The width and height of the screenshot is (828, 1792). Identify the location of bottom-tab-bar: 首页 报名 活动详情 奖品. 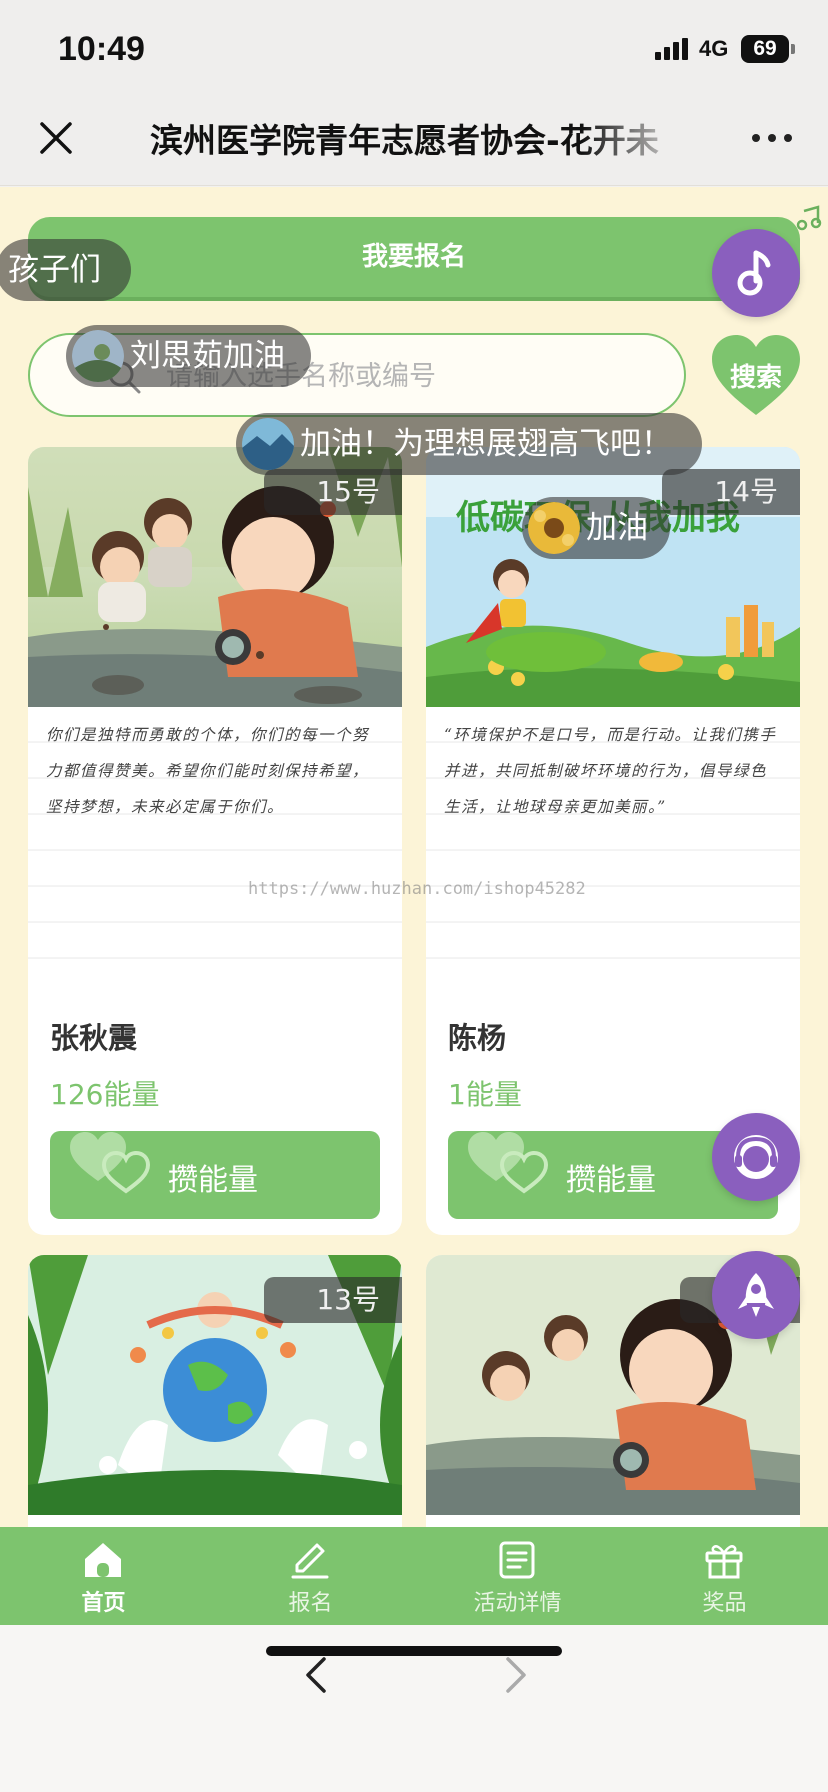
(414, 1576).